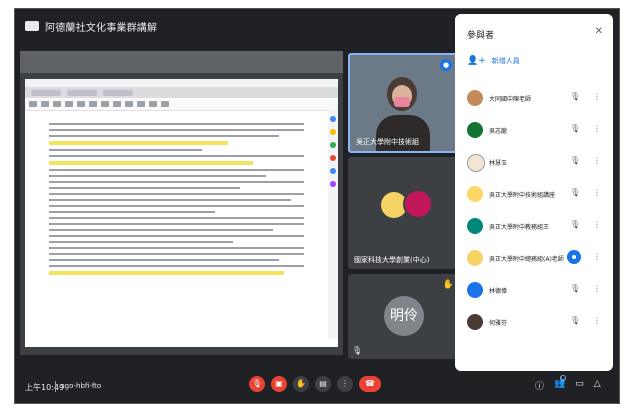 Image resolution: width=625 pixels, height=410 pixels. Describe the element at coordinates (534, 324) in the screenshot. I see `list-item: 何雅芬 🎙 ⋮` at that location.